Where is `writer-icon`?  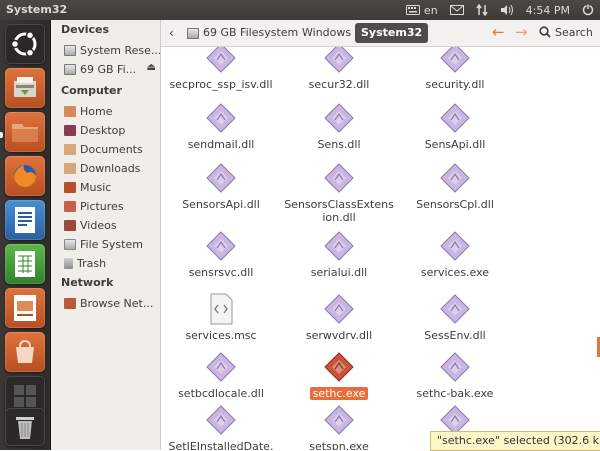 writer-icon is located at coordinates (25, 220).